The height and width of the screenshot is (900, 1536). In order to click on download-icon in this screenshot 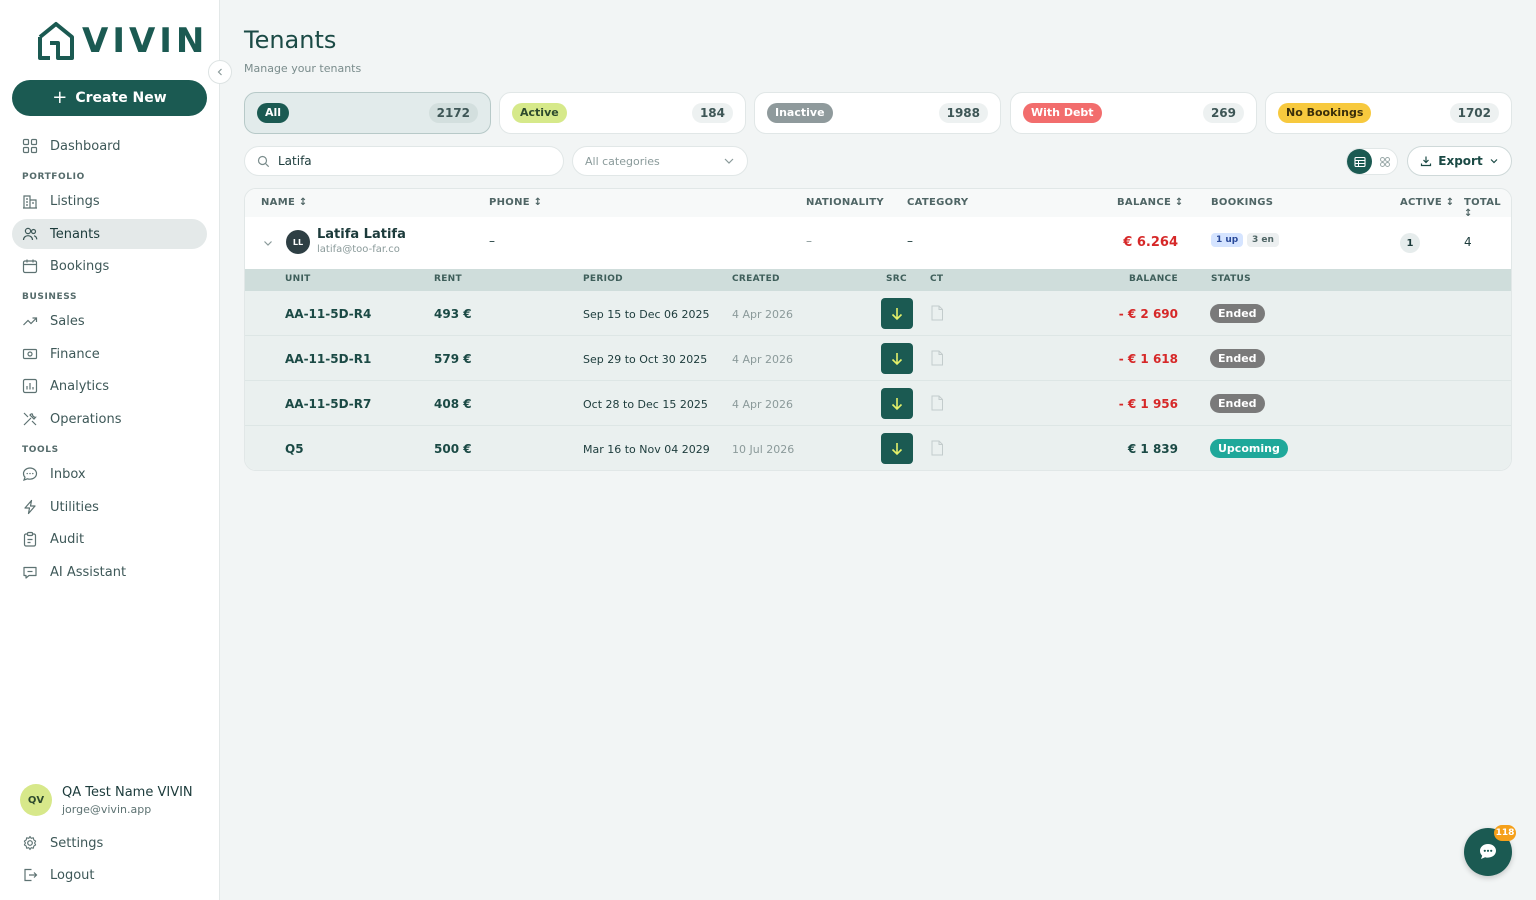, I will do `click(1426, 161)`.